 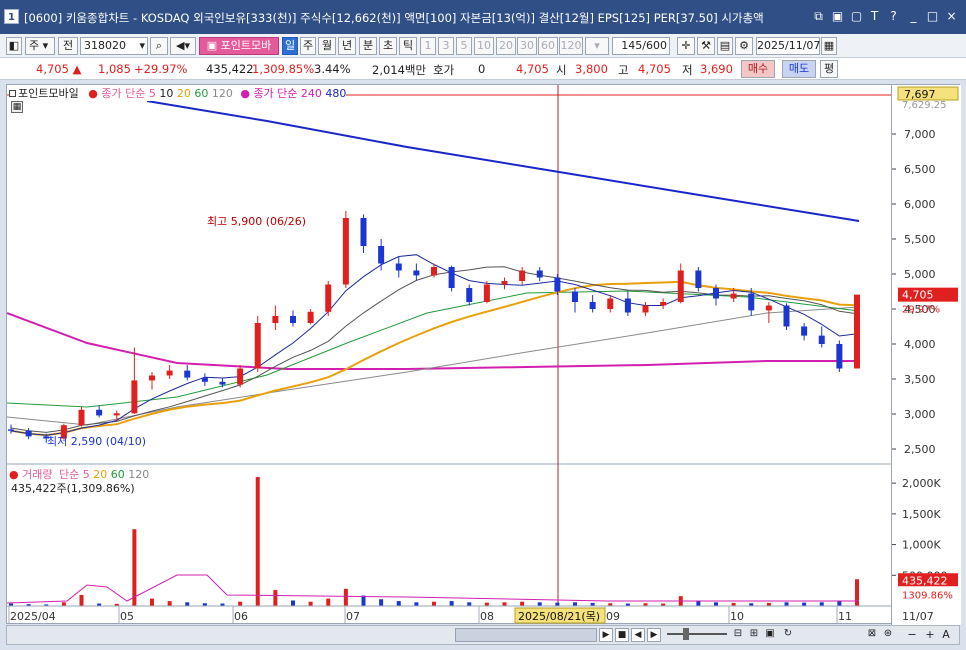 What do you see at coordinates (527, 46) in the screenshot?
I see `num-30: 30` at bounding box center [527, 46].